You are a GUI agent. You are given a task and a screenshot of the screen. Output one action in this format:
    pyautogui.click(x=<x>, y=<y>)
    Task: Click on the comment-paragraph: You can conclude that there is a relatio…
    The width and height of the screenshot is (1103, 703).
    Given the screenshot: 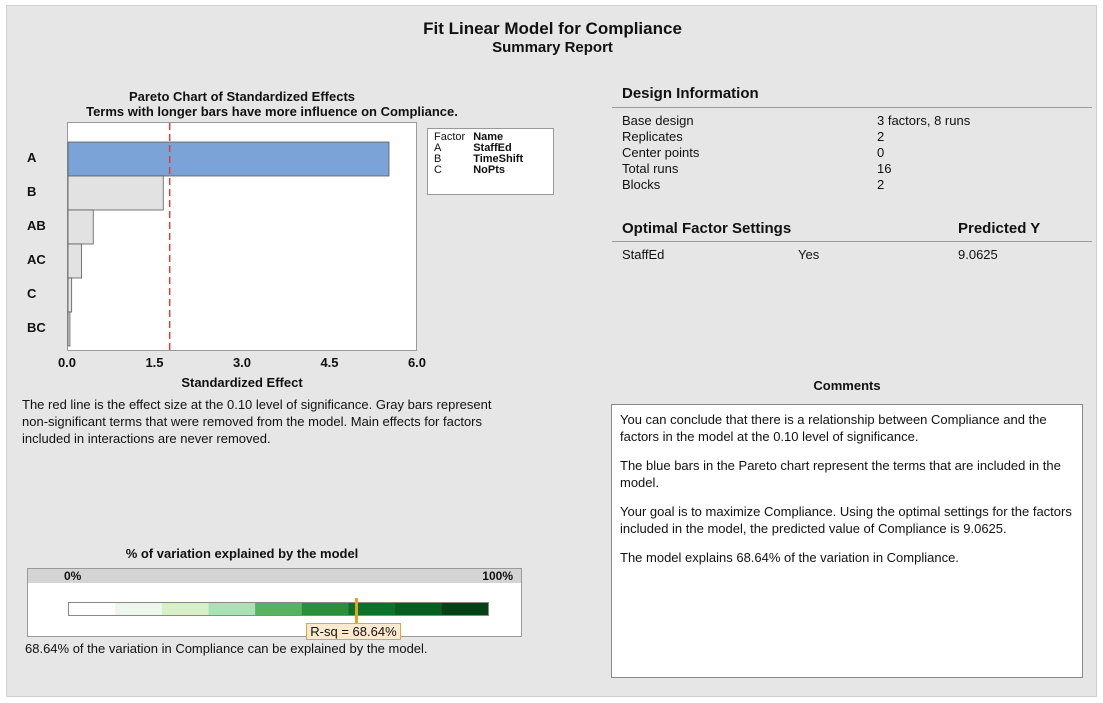 What is the action you would take?
    pyautogui.click(x=833, y=428)
    